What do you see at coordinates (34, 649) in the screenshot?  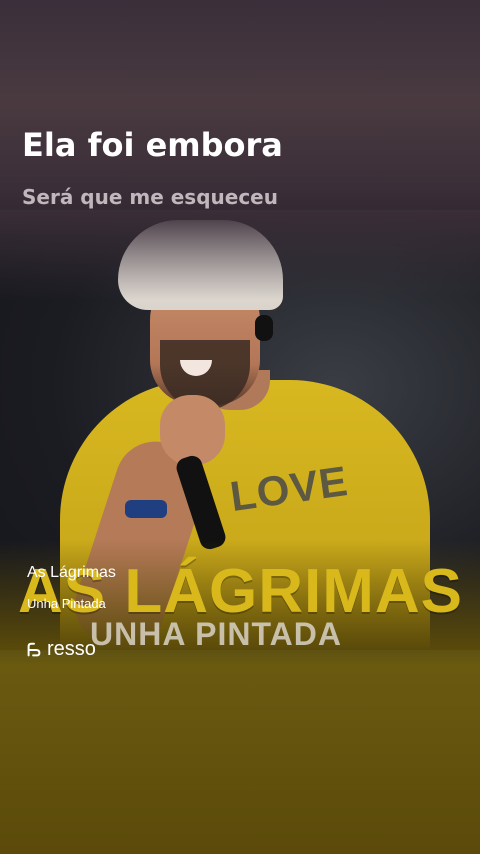 I see `resso-logo-icon` at bounding box center [34, 649].